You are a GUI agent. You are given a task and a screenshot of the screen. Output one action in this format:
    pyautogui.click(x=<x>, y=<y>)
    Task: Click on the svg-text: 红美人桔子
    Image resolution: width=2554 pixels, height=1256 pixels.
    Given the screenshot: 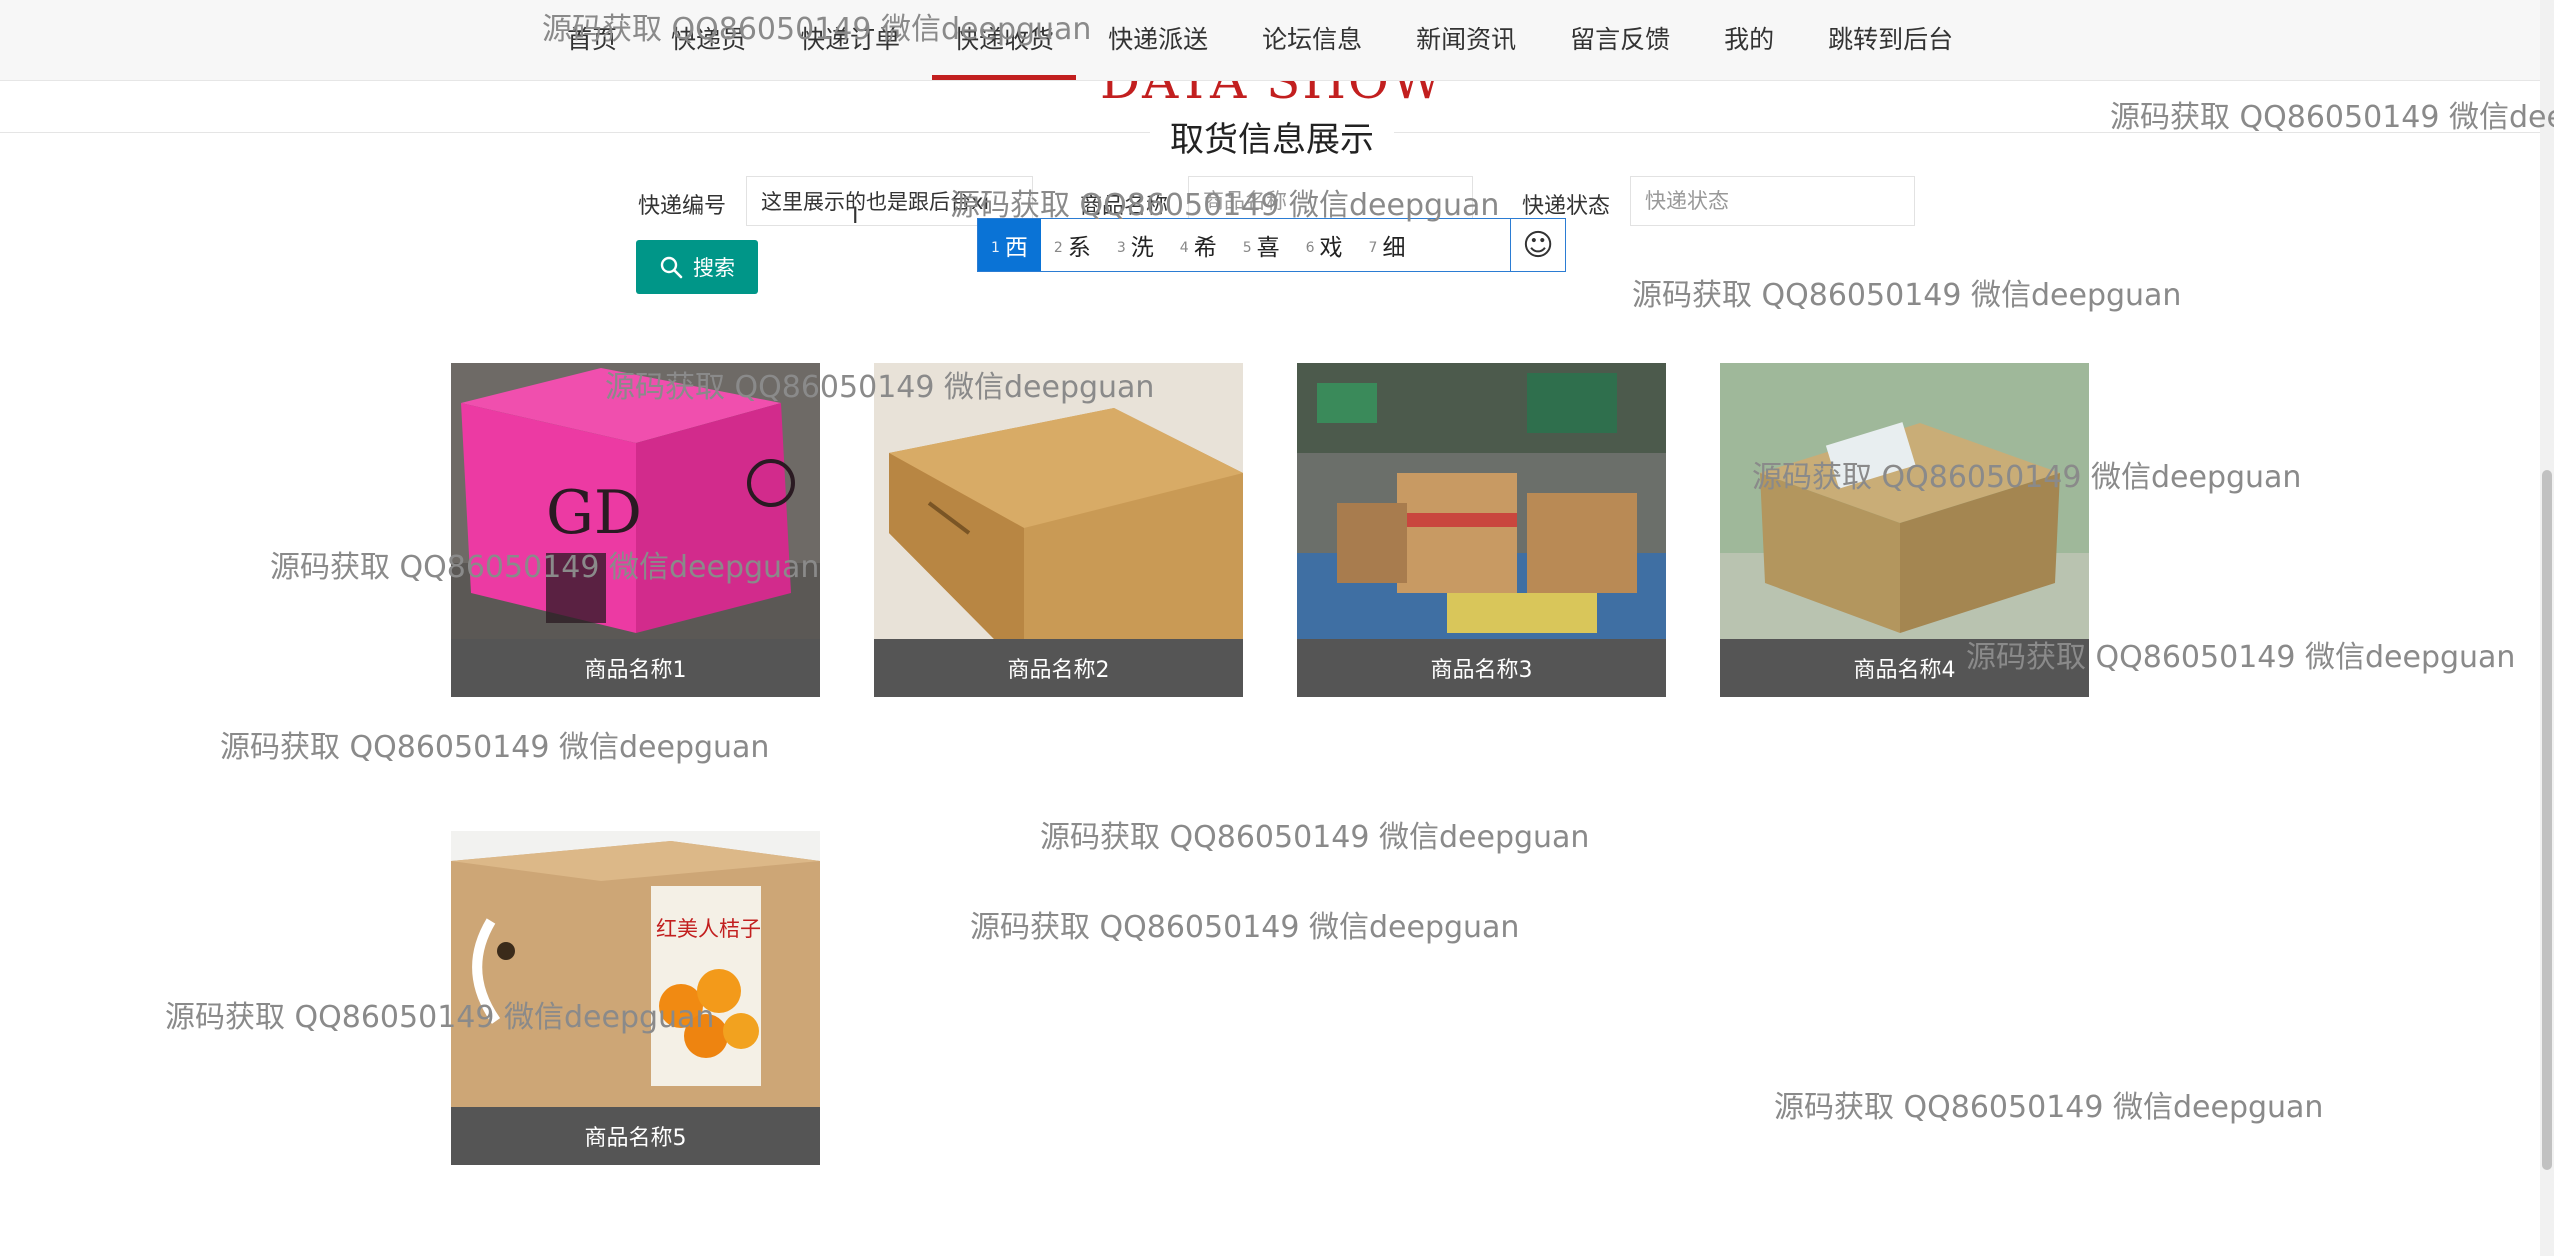 What is the action you would take?
    pyautogui.click(x=708, y=929)
    